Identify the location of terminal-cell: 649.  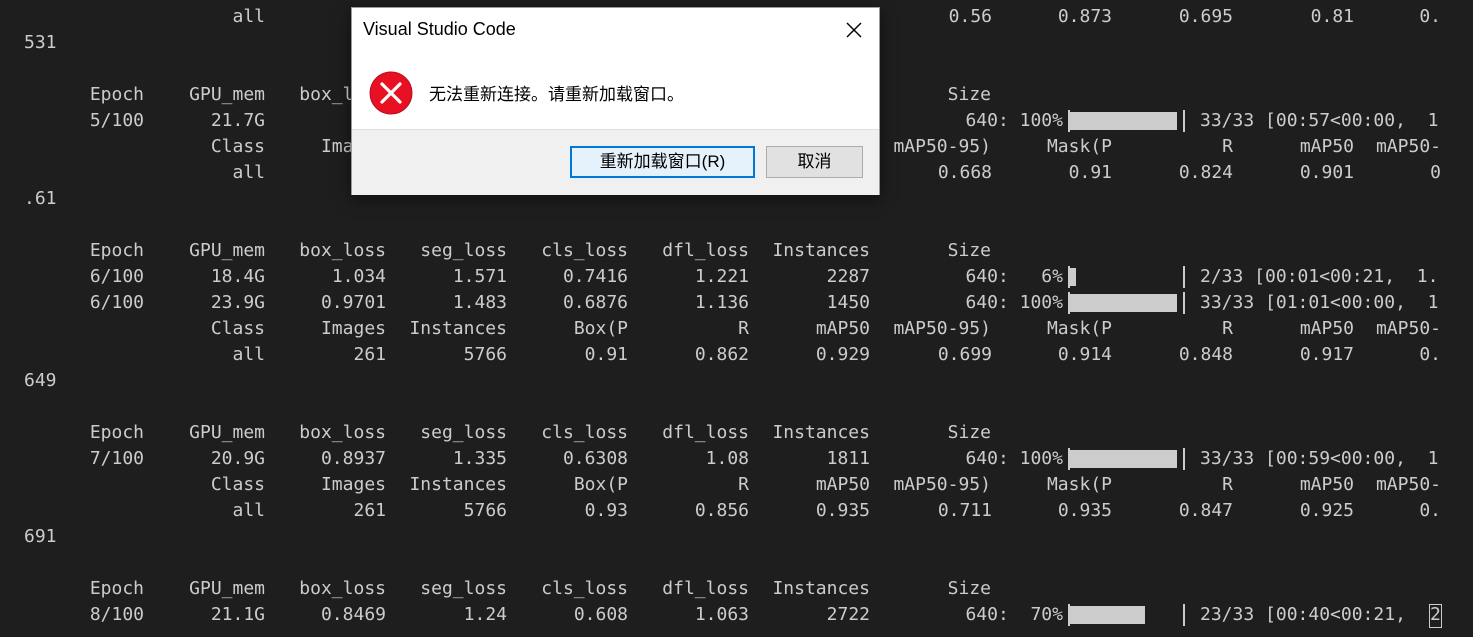
(40, 380).